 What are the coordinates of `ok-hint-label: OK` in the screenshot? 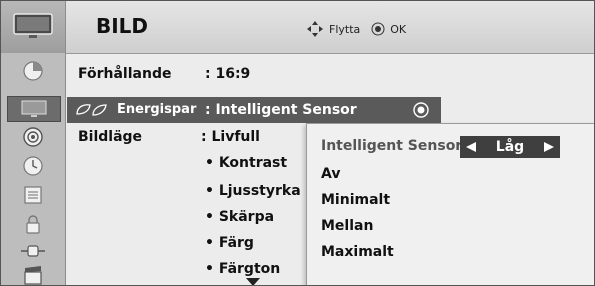 It's located at (398, 29).